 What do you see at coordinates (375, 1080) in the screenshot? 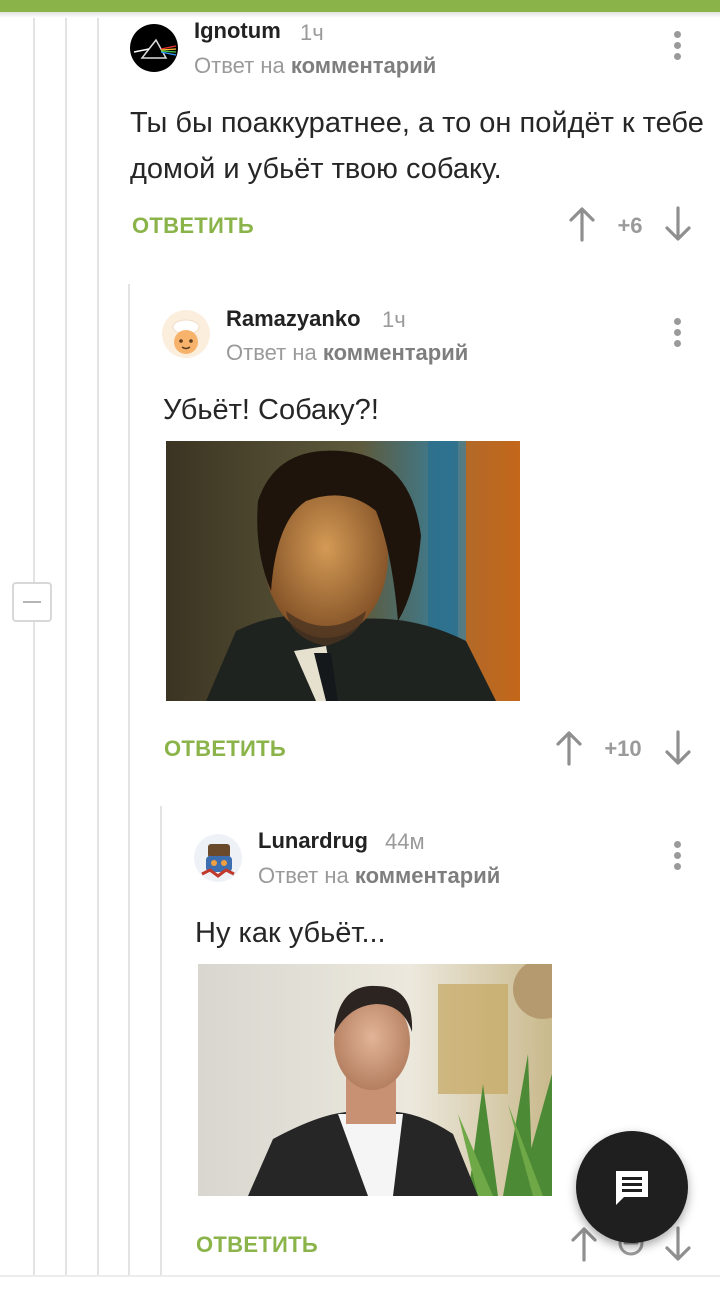
I see `comment-image` at bounding box center [375, 1080].